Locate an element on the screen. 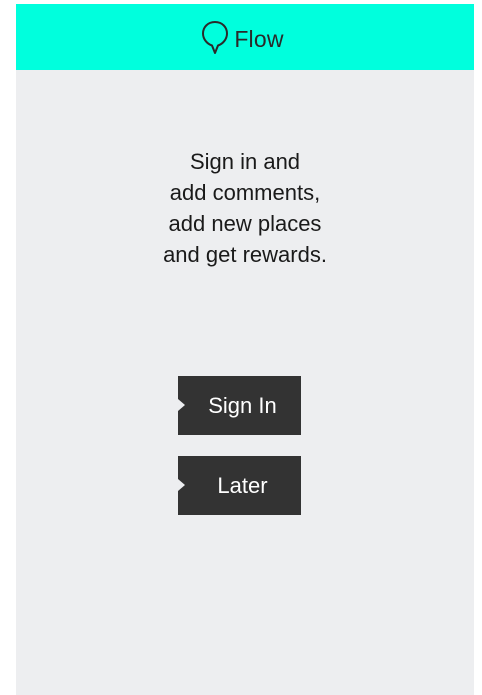 The height and width of the screenshot is (695, 482). app-brand: Flow is located at coordinates (241, 37).